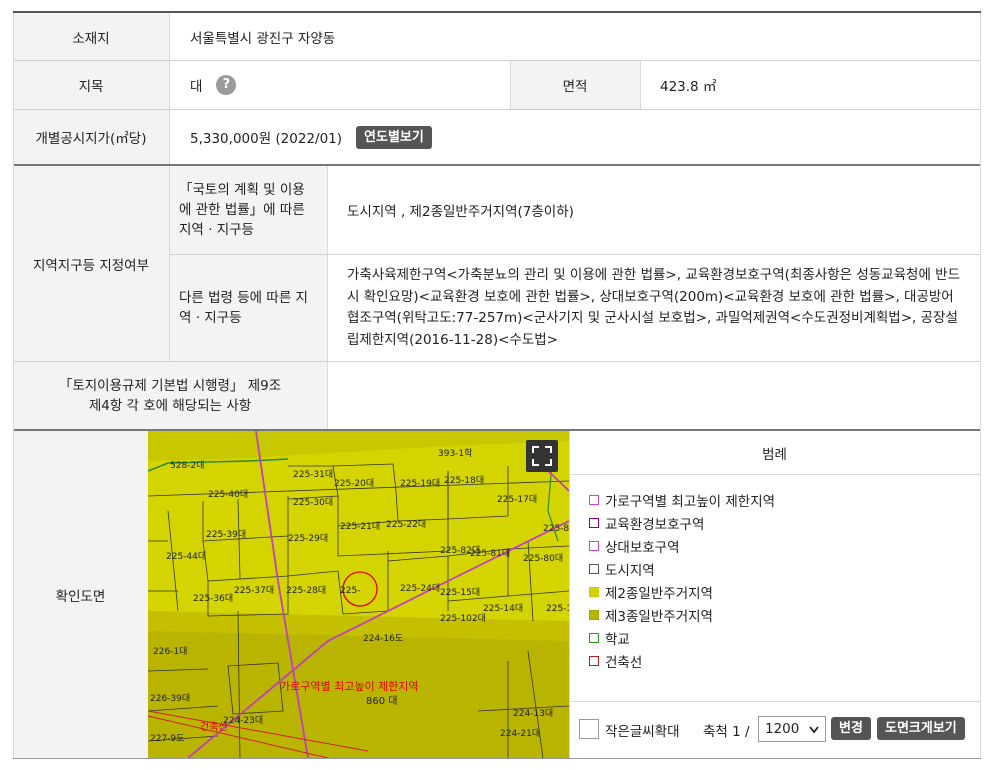 The width and height of the screenshot is (995, 769). I want to click on legend-title-bar: 범례, so click(774, 453).